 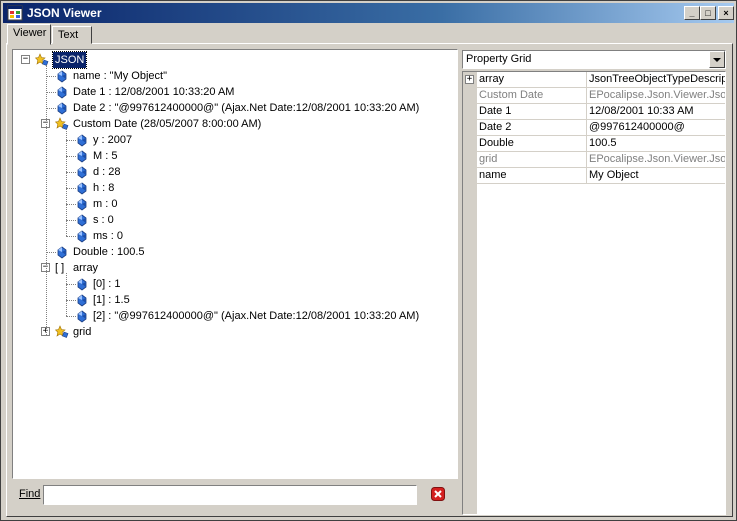 What do you see at coordinates (488, 159) in the screenshot?
I see `property-name: grid` at bounding box center [488, 159].